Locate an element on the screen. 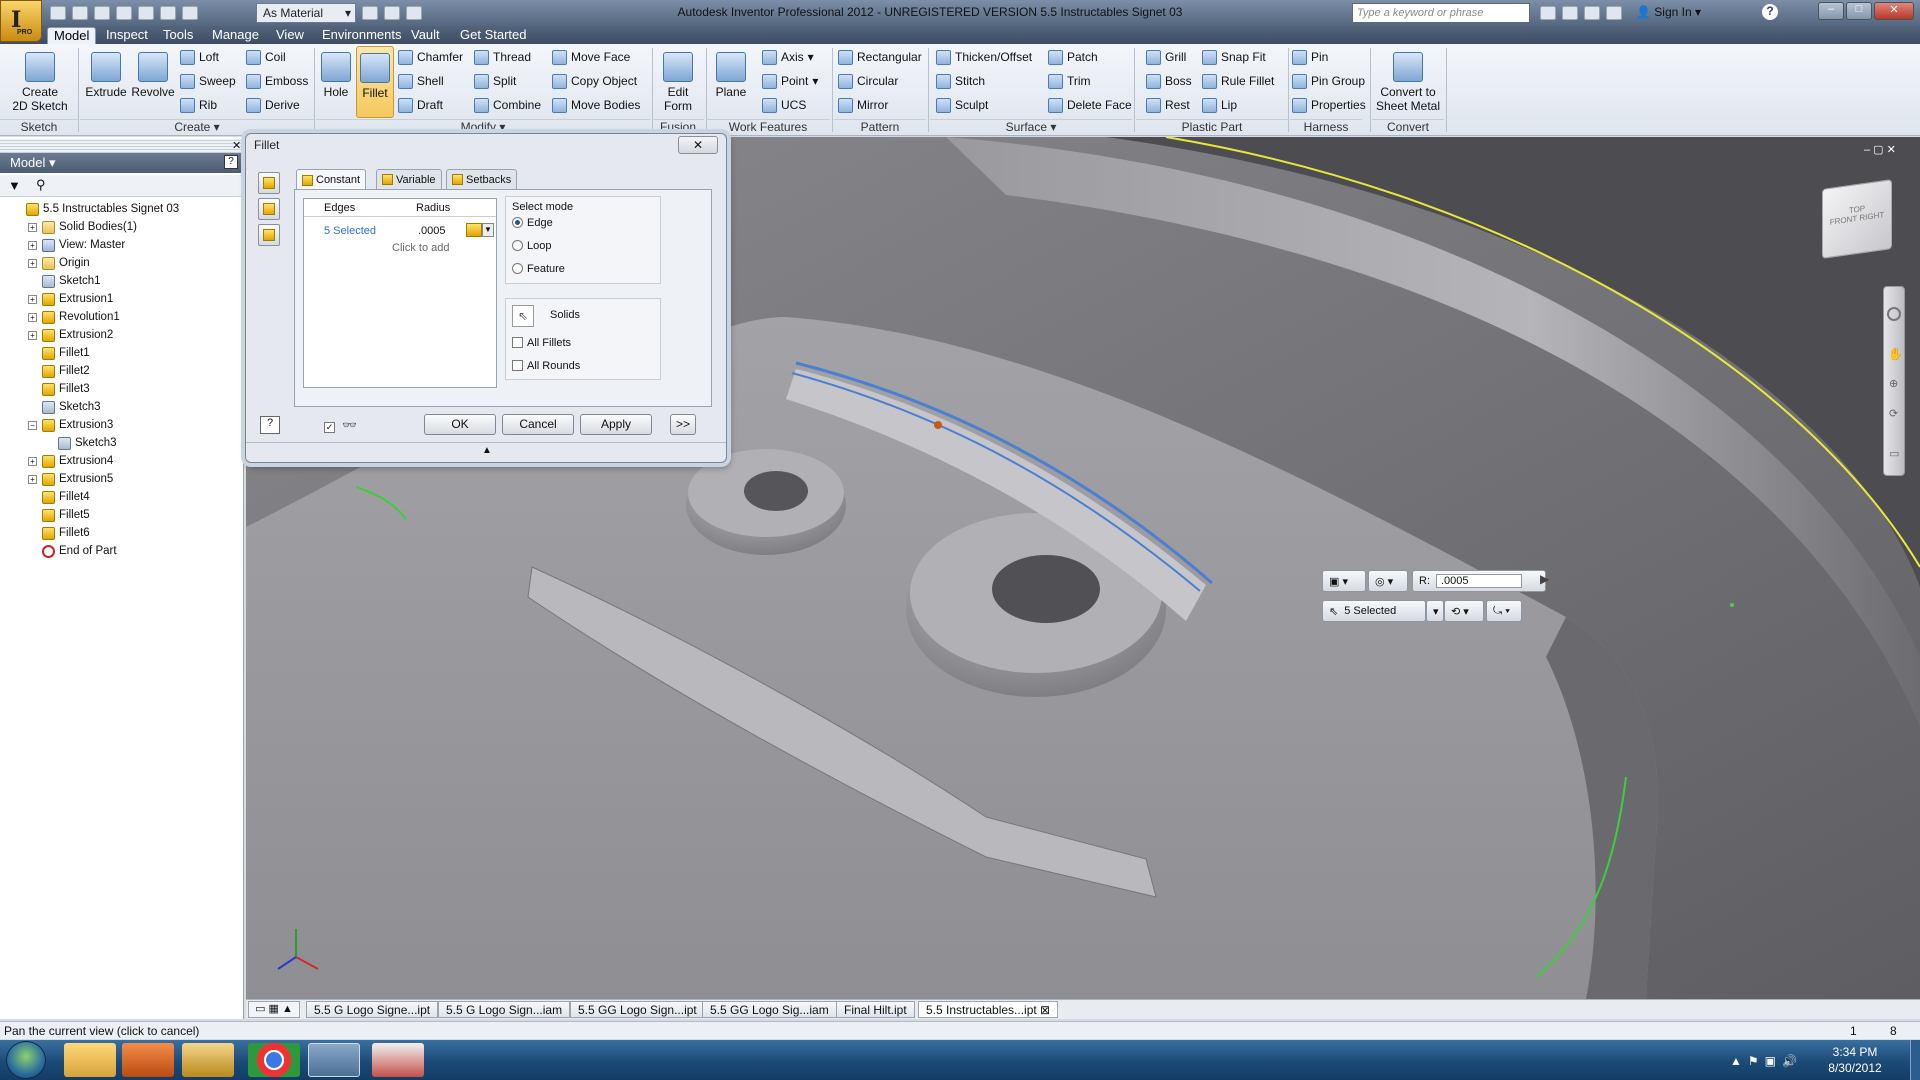  delete-face-button: Delete Face is located at coordinates (1090, 105).